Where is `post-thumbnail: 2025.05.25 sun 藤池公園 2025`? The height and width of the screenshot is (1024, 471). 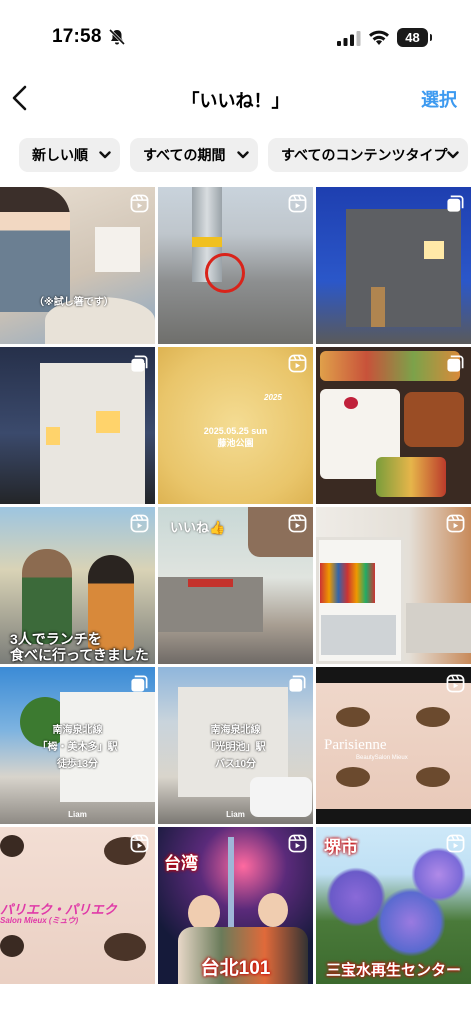
post-thumbnail: 2025.05.25 sun 藤池公園 2025 is located at coordinates (235, 425).